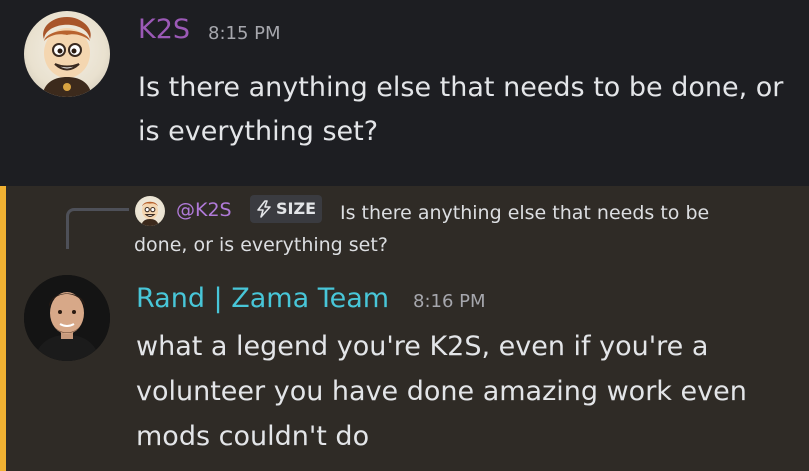 This screenshot has height=471, width=809. I want to click on reply-connector, so click(97, 228).